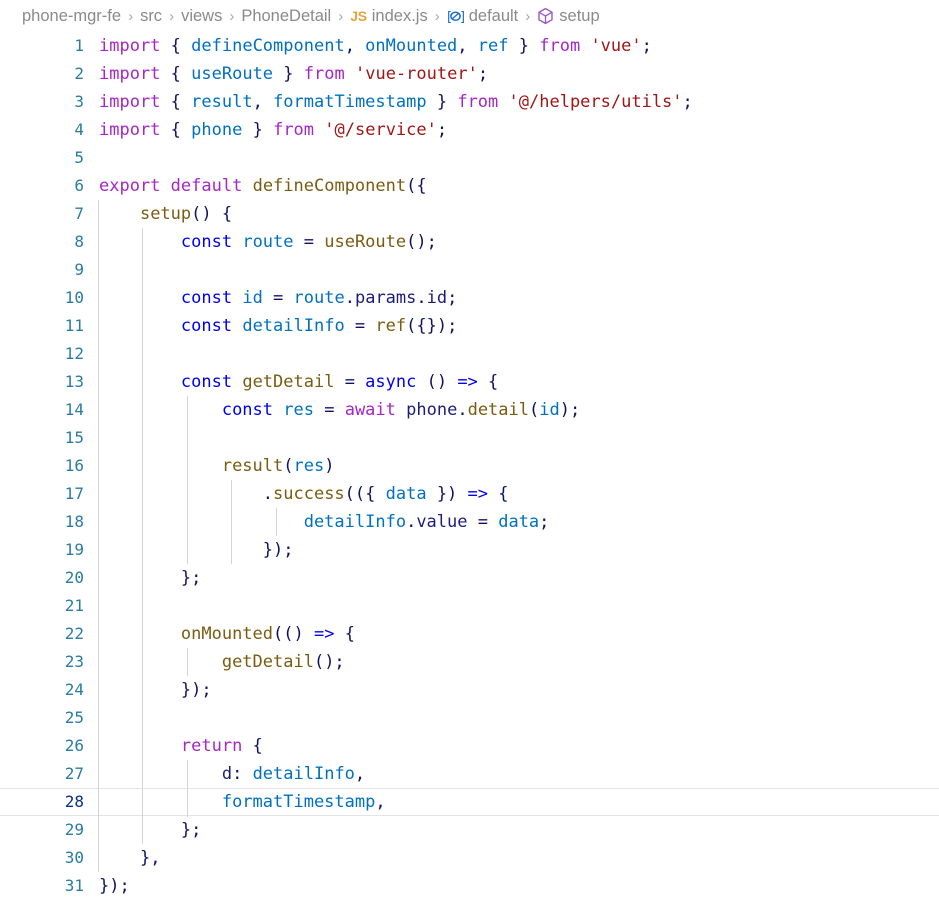 The height and width of the screenshot is (922, 939). I want to click on line-number-gutter: 18, so click(42, 522).